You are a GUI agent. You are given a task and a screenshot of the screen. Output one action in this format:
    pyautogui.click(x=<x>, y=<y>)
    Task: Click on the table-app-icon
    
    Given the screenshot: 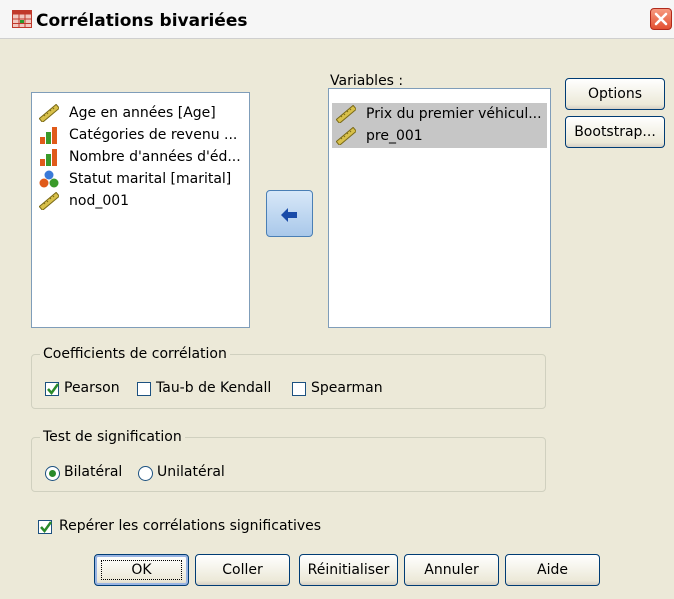 What is the action you would take?
    pyautogui.click(x=22, y=19)
    